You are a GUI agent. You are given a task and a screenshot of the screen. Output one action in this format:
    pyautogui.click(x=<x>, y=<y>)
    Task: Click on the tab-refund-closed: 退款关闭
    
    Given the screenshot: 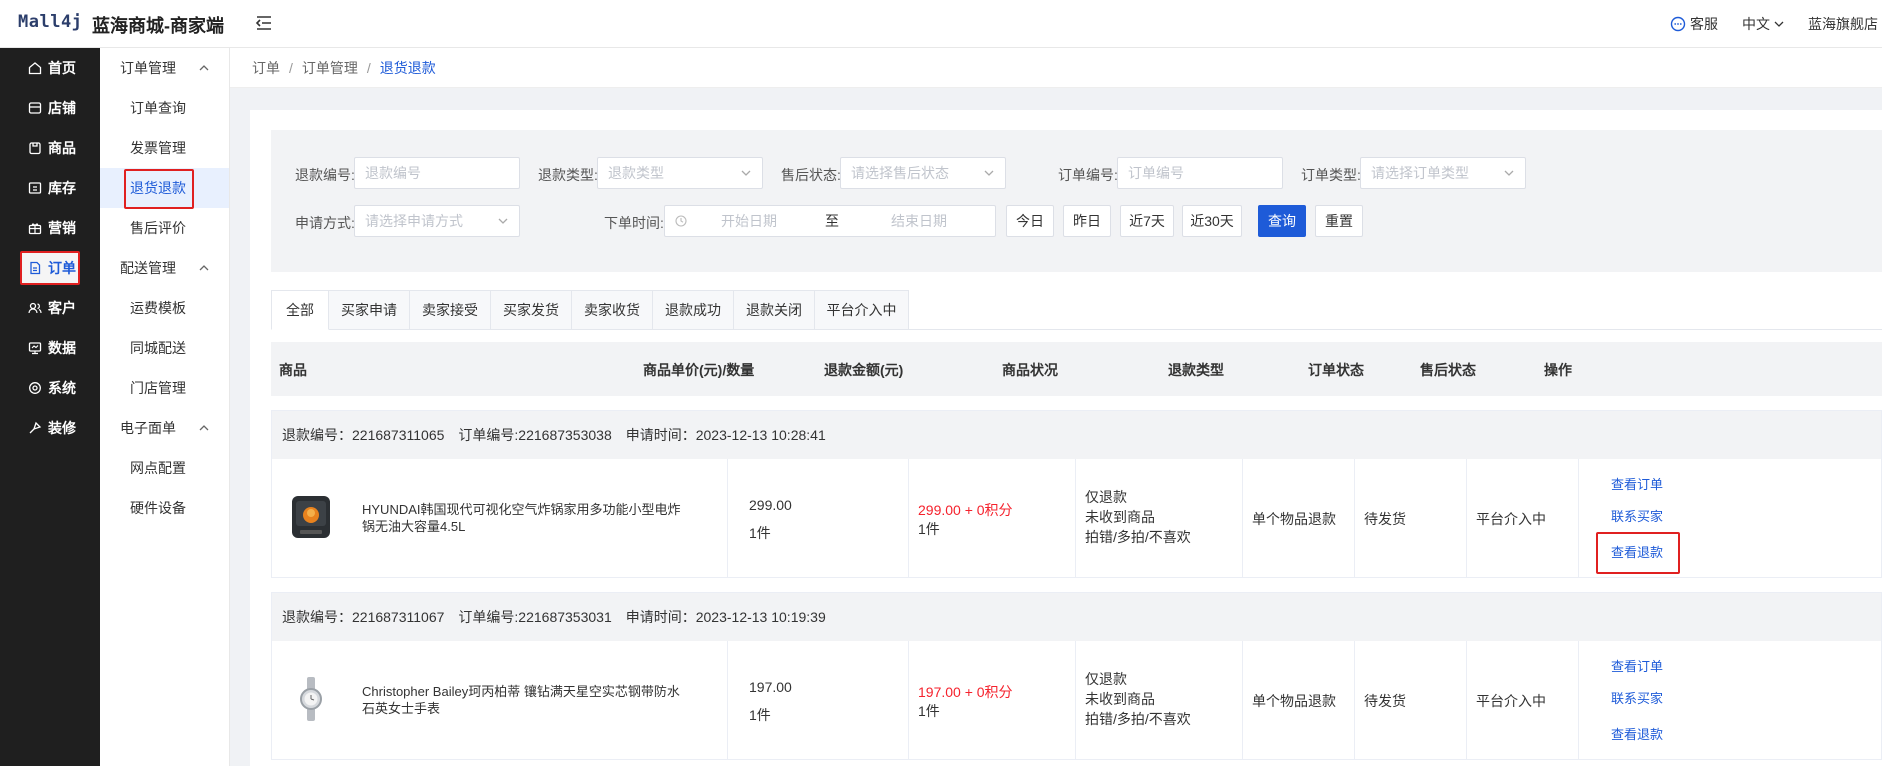 What is the action you would take?
    pyautogui.click(x=774, y=310)
    